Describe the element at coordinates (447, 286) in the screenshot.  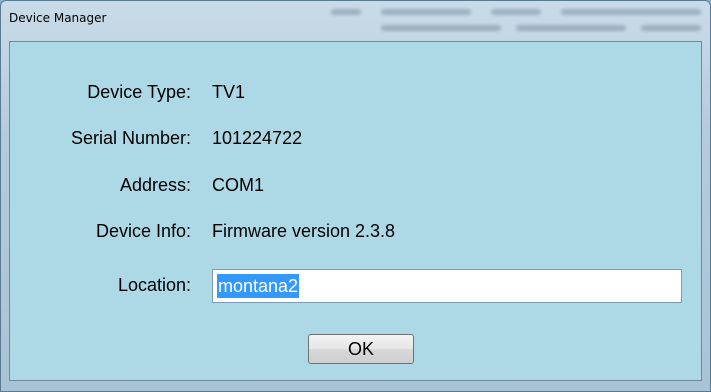
I see `location-input: montana2` at that location.